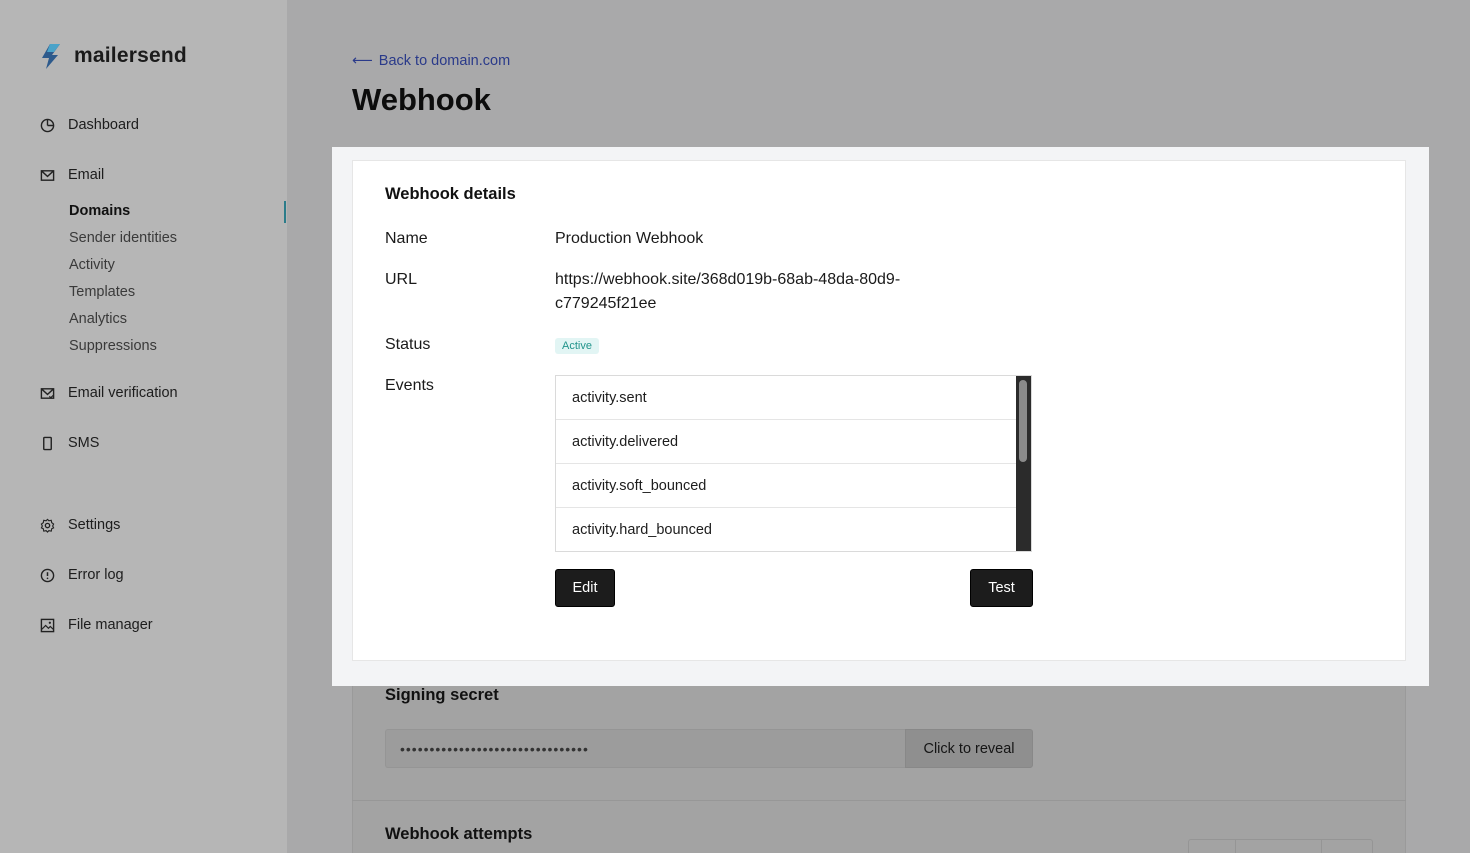  Describe the element at coordinates (442, 695) in the screenshot. I see `signing-secret-title: Signing secret` at that location.